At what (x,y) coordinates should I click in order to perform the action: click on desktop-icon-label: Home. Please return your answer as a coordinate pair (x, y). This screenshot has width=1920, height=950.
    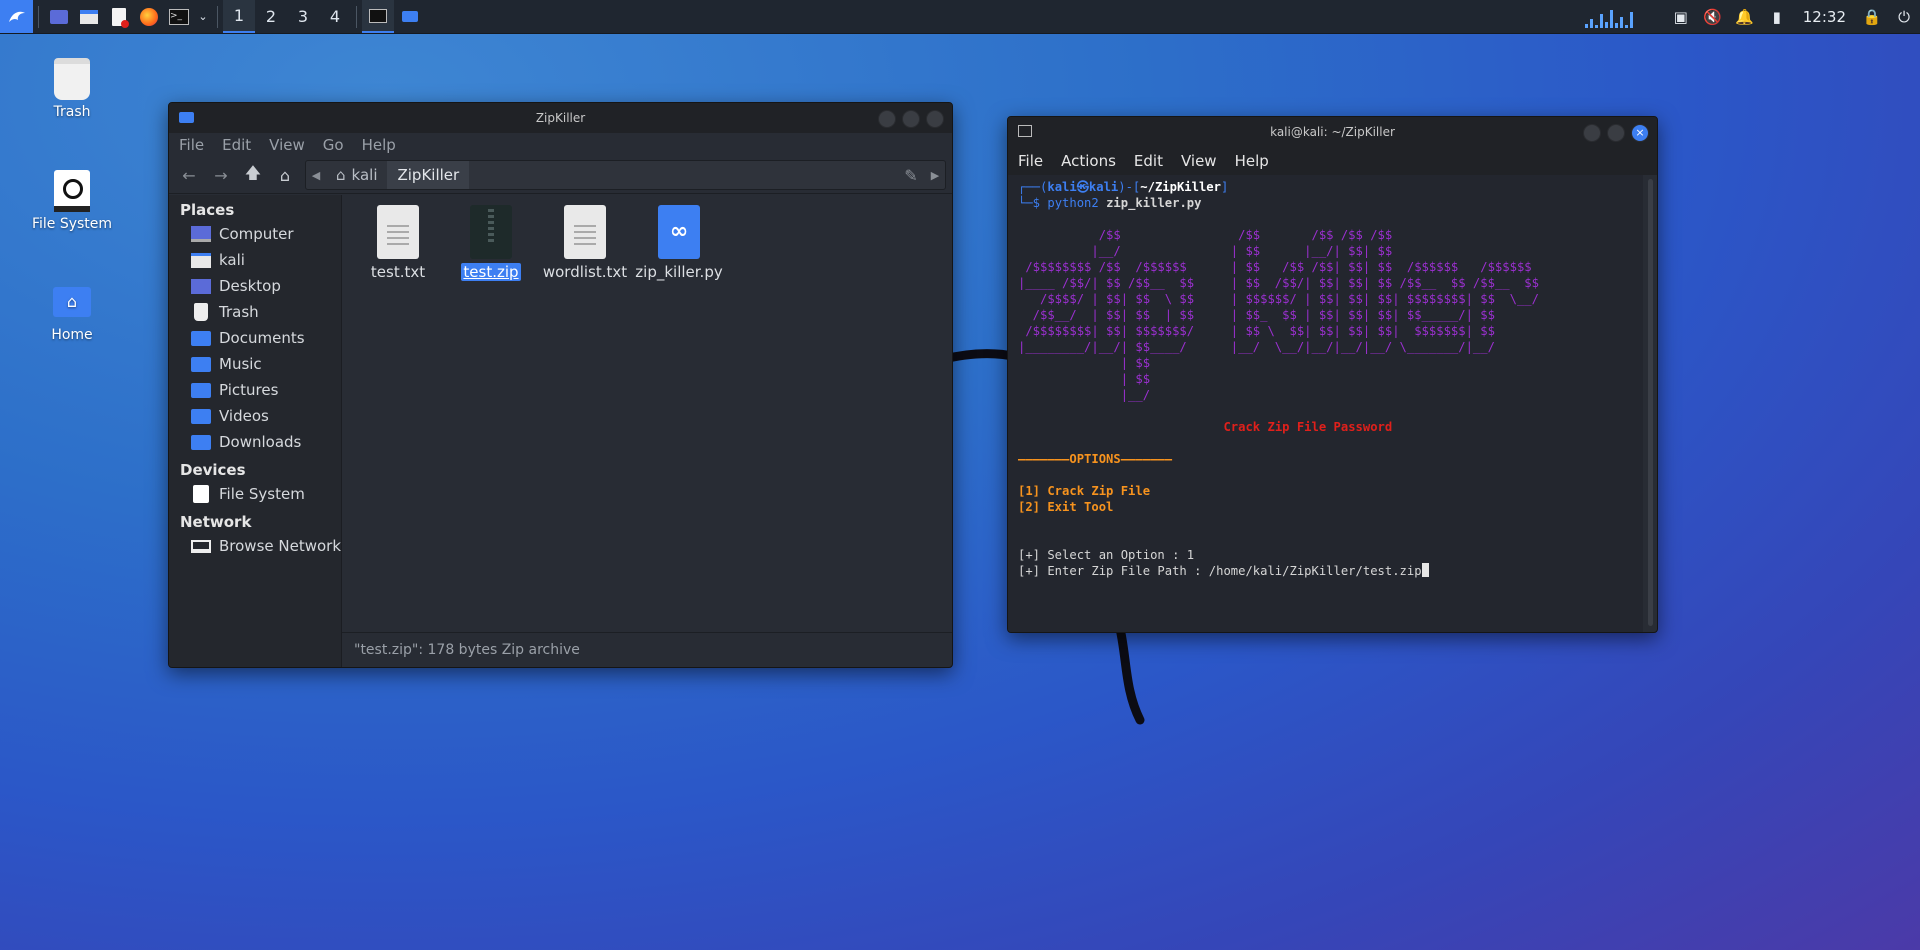
    Looking at the image, I should click on (72, 335).